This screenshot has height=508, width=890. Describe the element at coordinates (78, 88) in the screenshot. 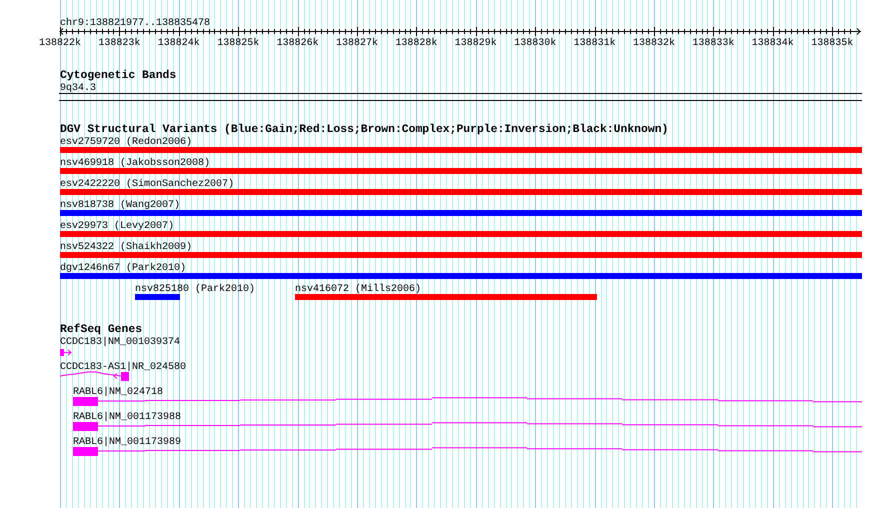

I see `band-label: 9q34.3` at that location.